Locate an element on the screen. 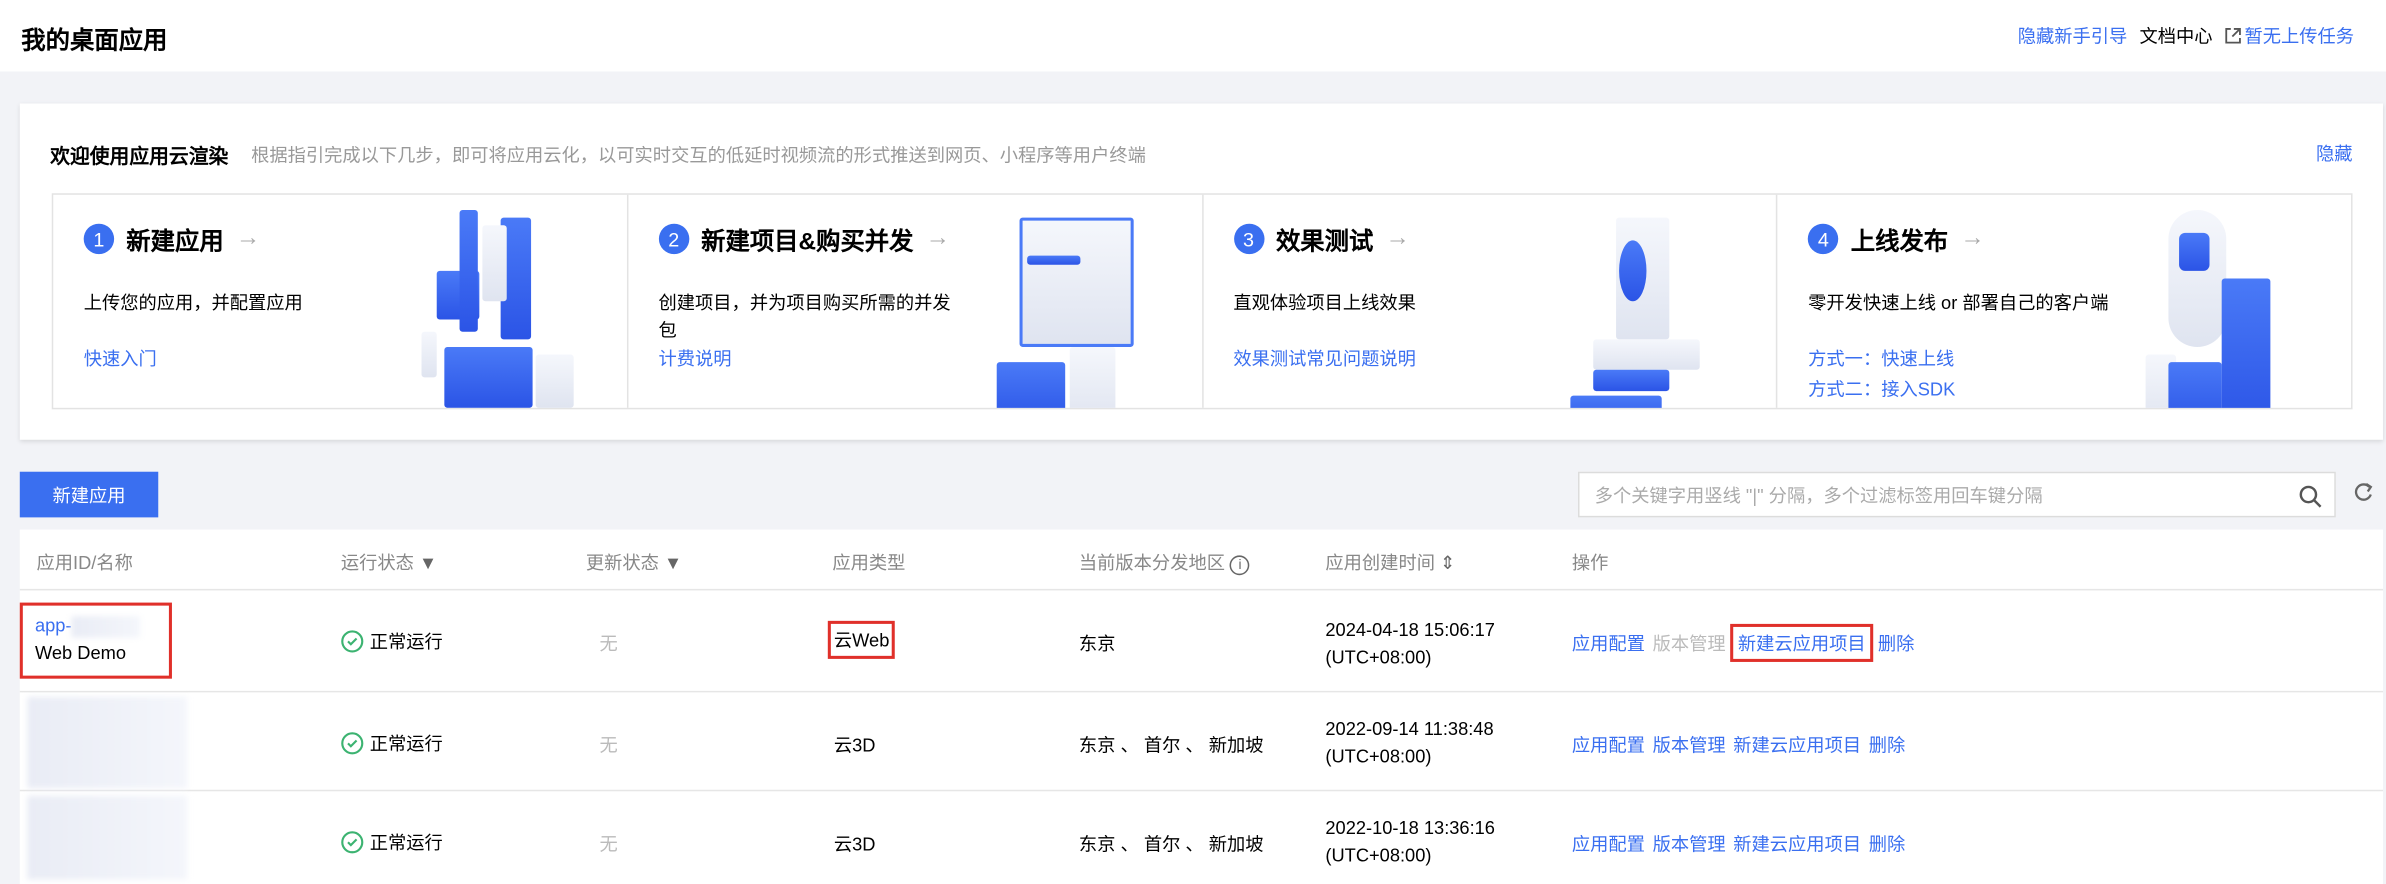 The width and height of the screenshot is (2386, 884). step-link: 效果测试常见问题说明 is located at coordinates (1324, 358).